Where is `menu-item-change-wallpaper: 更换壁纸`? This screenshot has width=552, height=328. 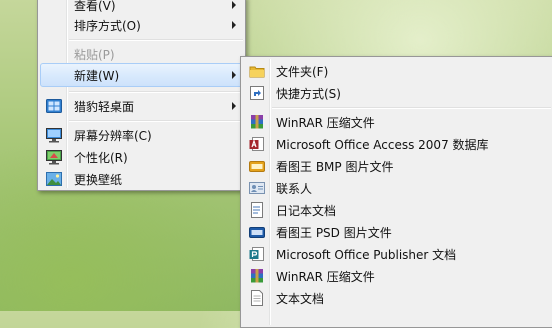 menu-item-change-wallpaper: 更换壁纸 is located at coordinates (141, 179).